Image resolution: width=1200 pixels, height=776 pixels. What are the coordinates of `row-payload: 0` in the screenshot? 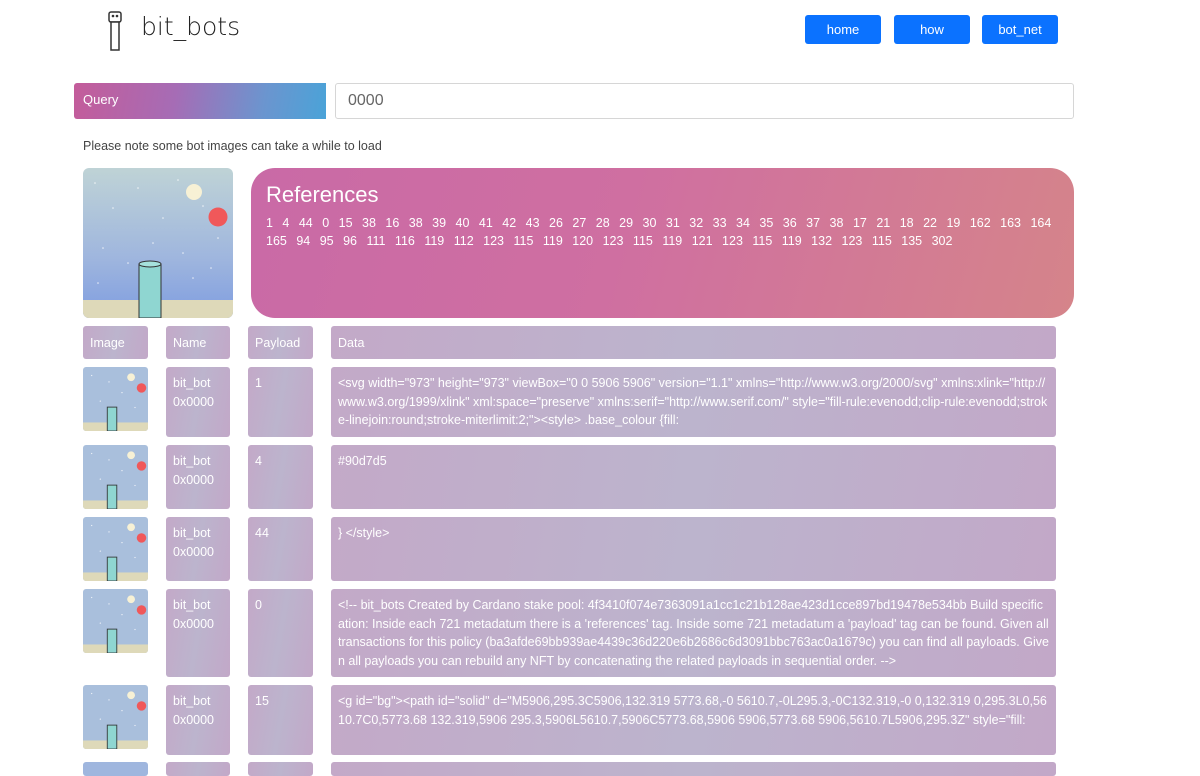 It's located at (280, 633).